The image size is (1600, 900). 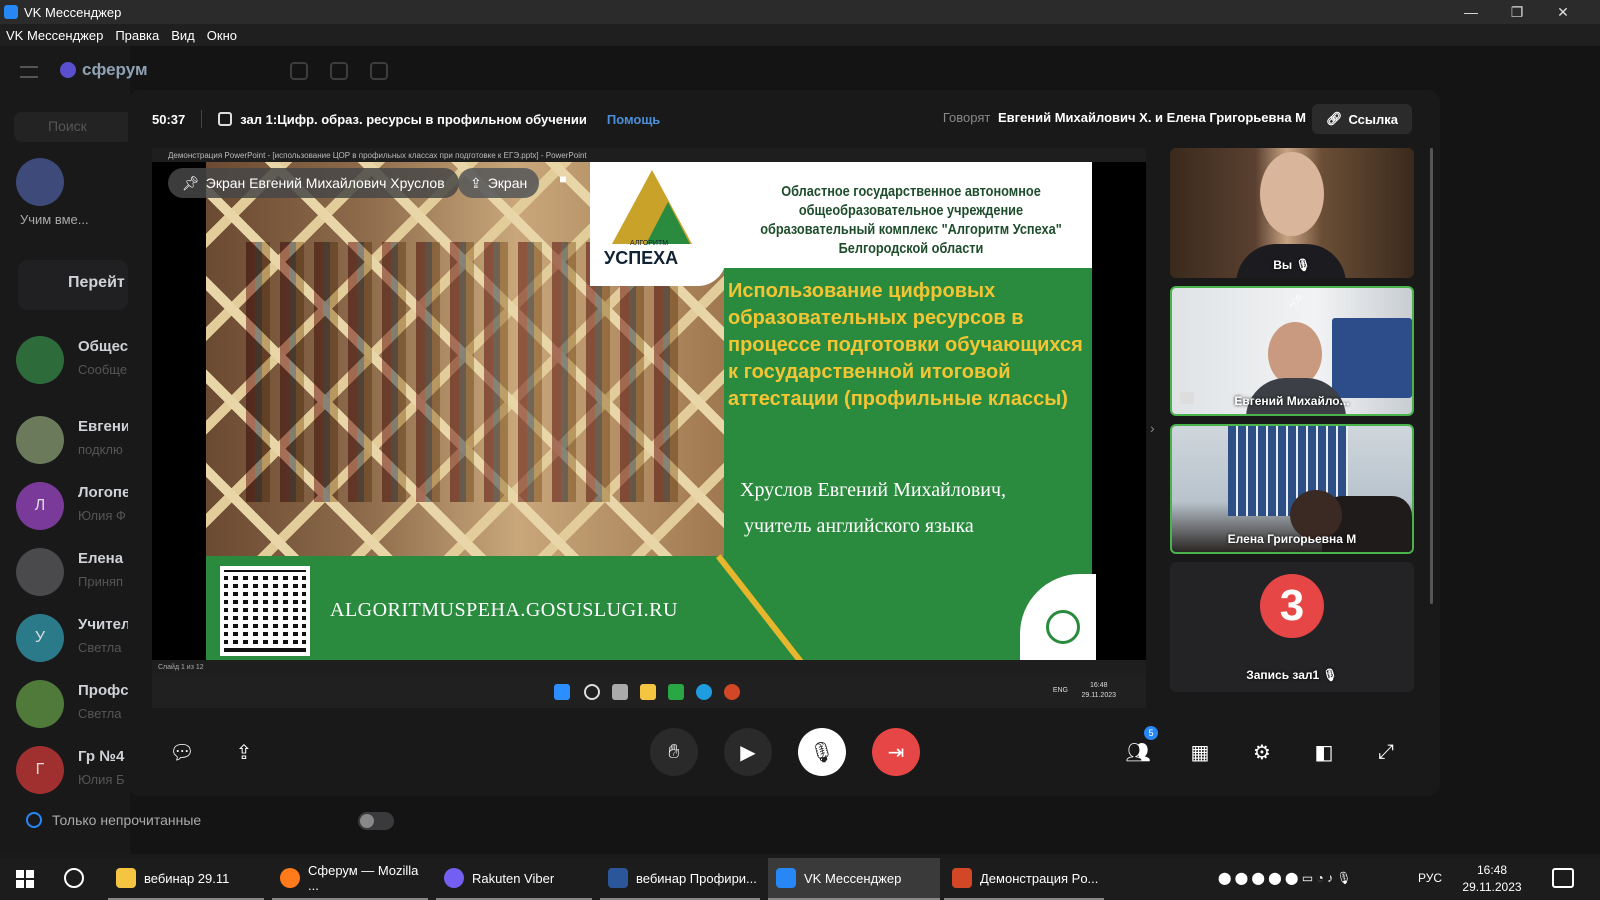 What do you see at coordinates (74, 878) in the screenshot?
I see `taskbar-search-icon` at bounding box center [74, 878].